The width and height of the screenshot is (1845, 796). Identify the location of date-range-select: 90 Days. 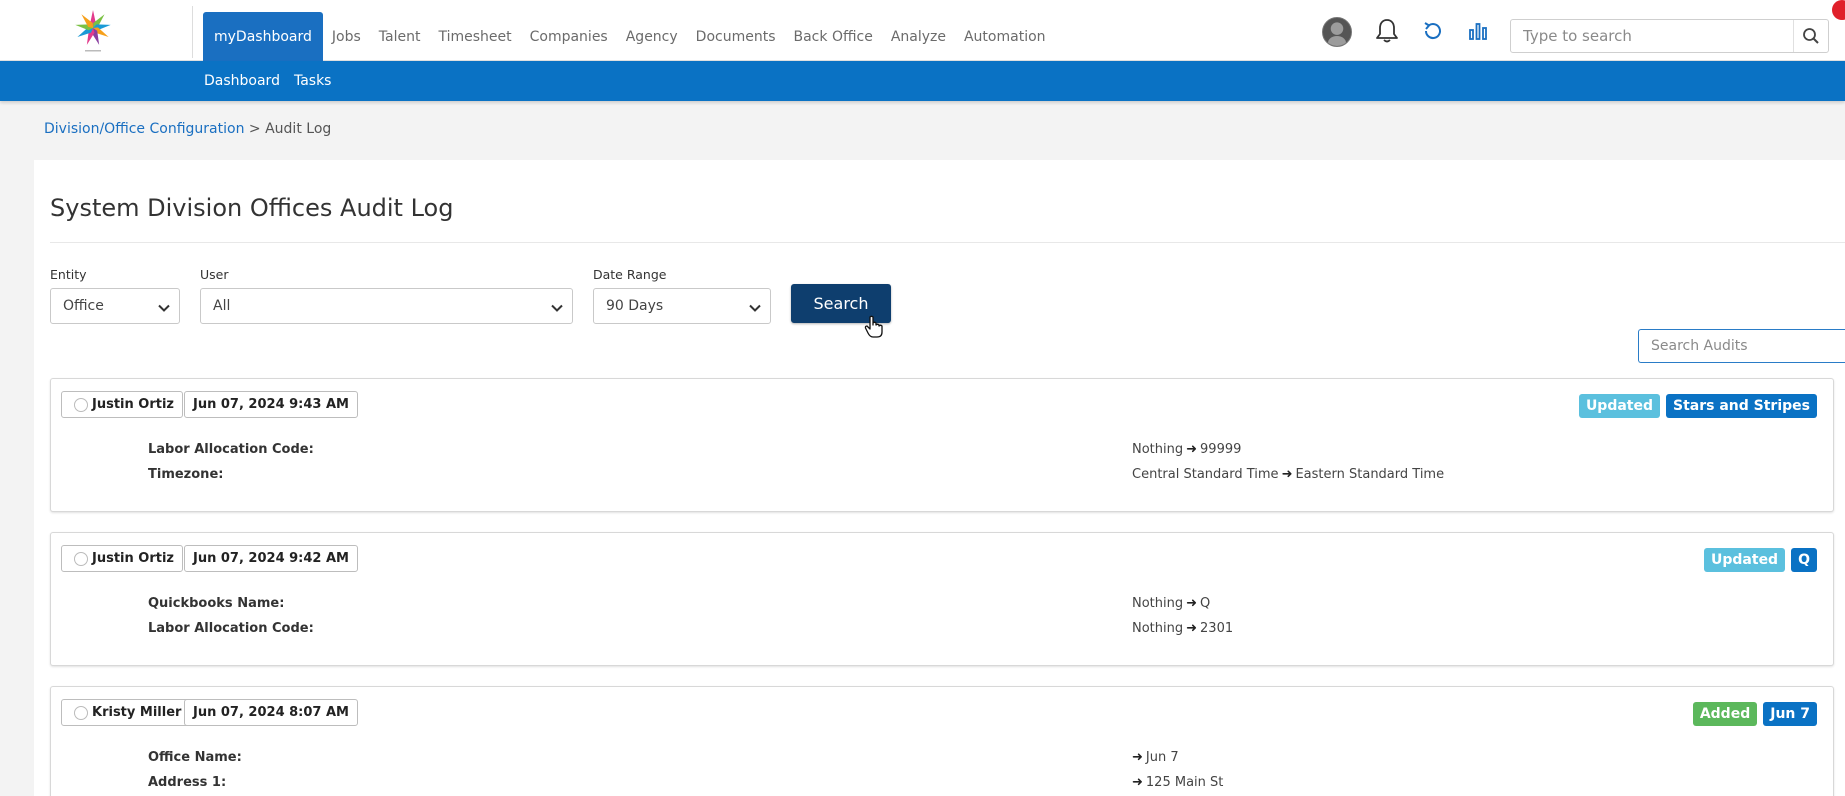
(682, 306).